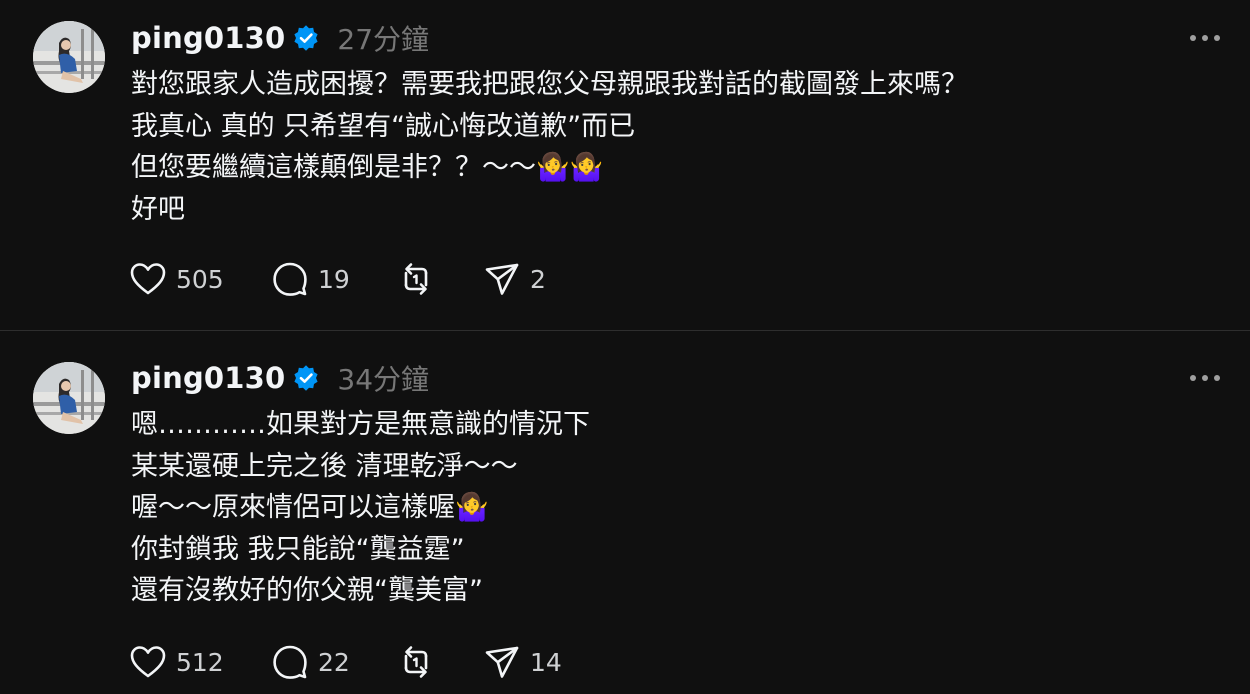  I want to click on share-button: 2, so click(514, 279).